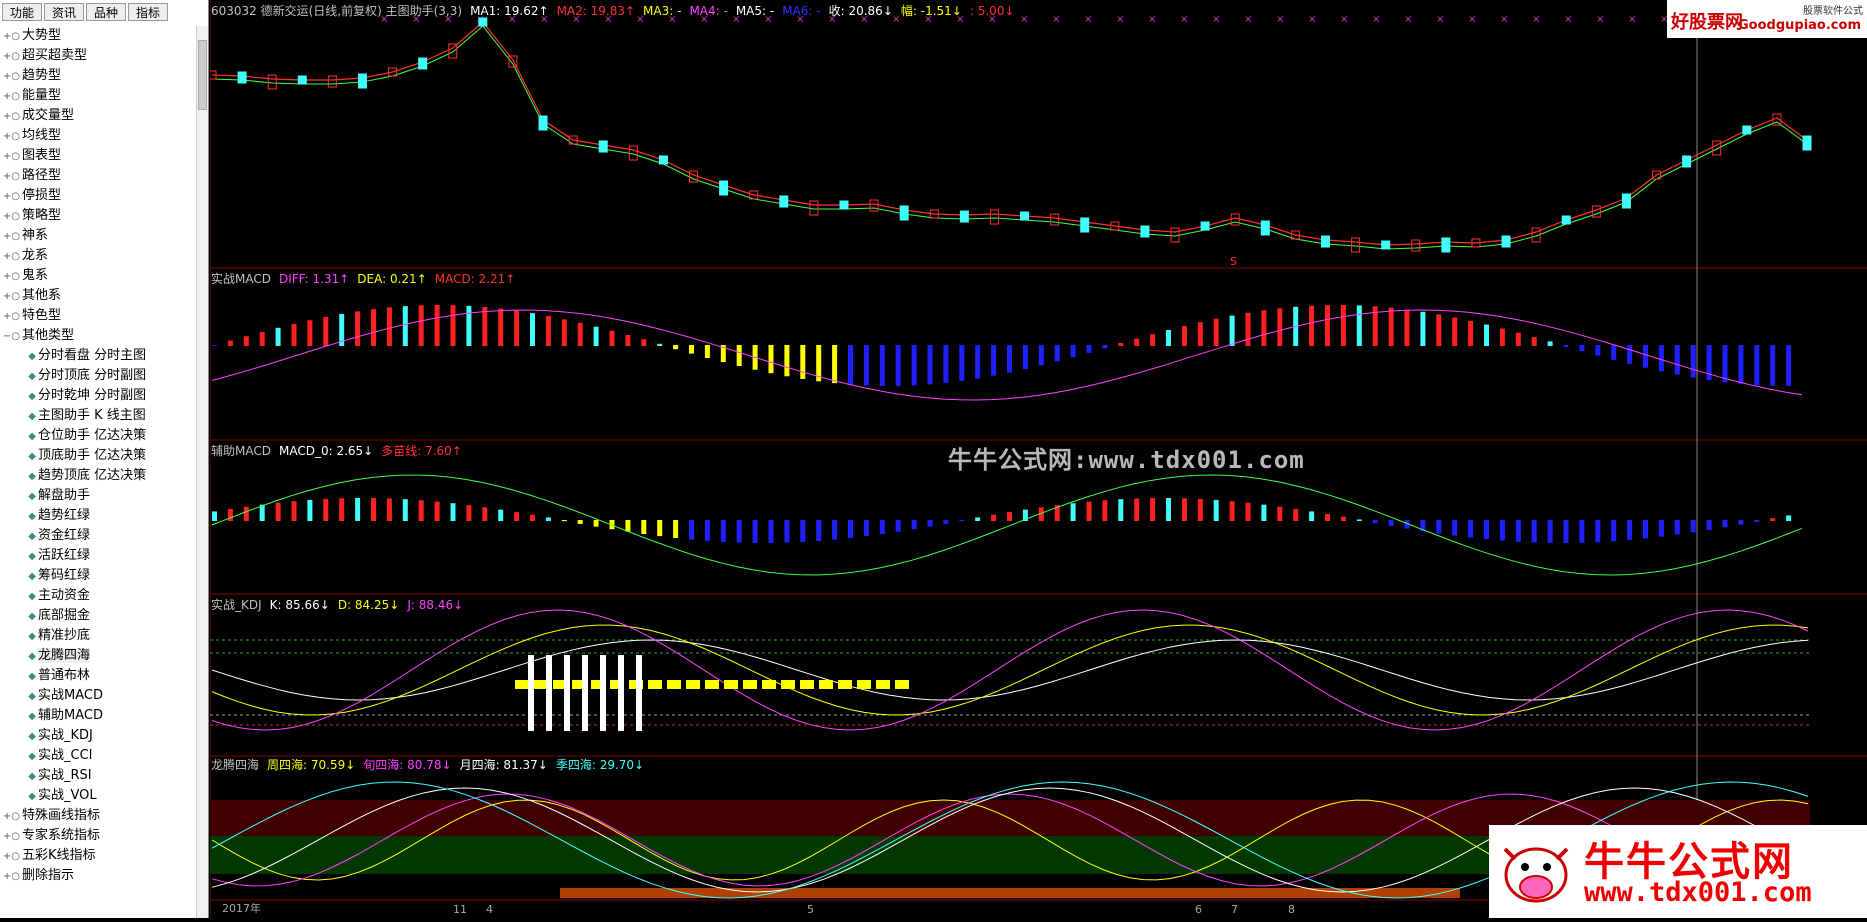  Describe the element at coordinates (241, 279) in the screenshot. I see `macd-panel-title: 实战MACD` at that location.